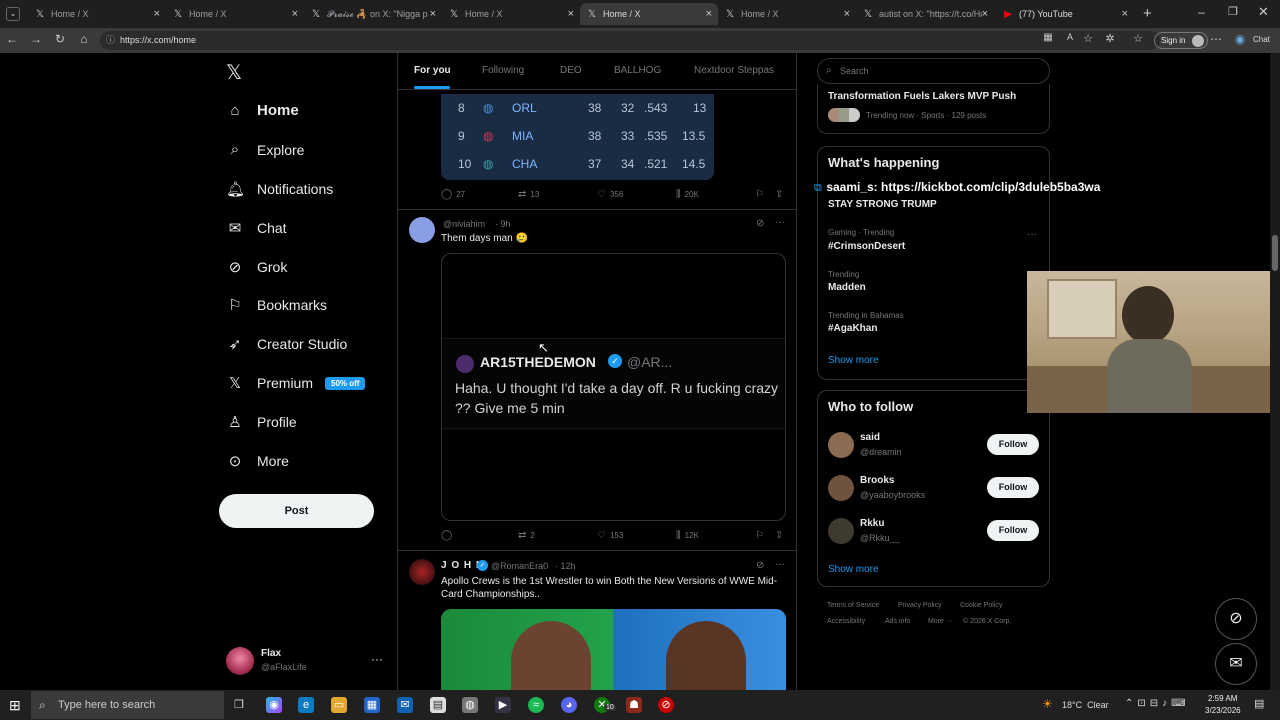 This screenshot has height=720, width=1280. Describe the element at coordinates (438, 705) in the screenshot. I see `document-icon: ▤` at that location.